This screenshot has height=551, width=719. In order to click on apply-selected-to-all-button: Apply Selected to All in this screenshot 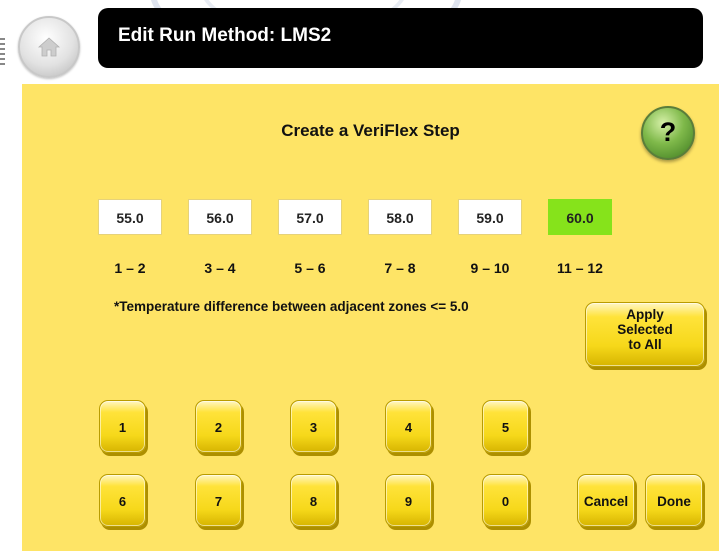, I will do `click(645, 334)`.